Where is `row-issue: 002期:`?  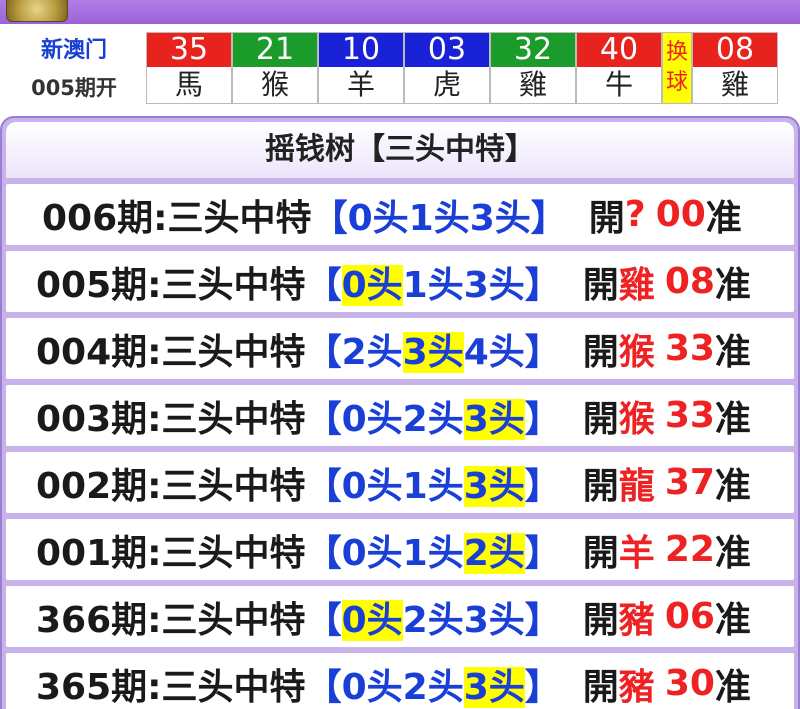
row-issue: 002期: is located at coordinates (99, 486).